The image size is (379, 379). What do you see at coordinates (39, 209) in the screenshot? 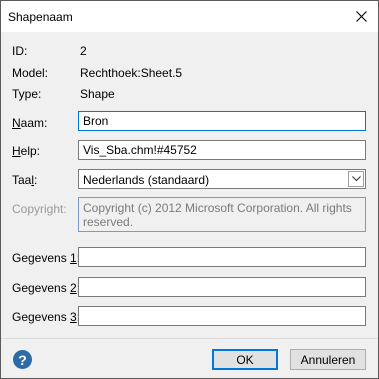
I see `copyright-label: Copyright:` at bounding box center [39, 209].